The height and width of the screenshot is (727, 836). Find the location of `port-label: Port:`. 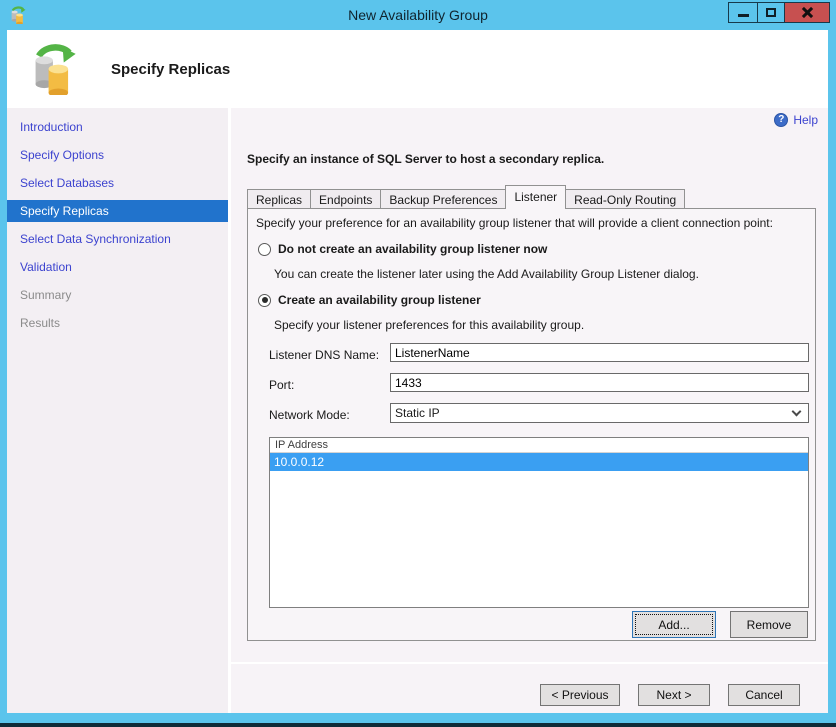

port-label: Port: is located at coordinates (282, 385).